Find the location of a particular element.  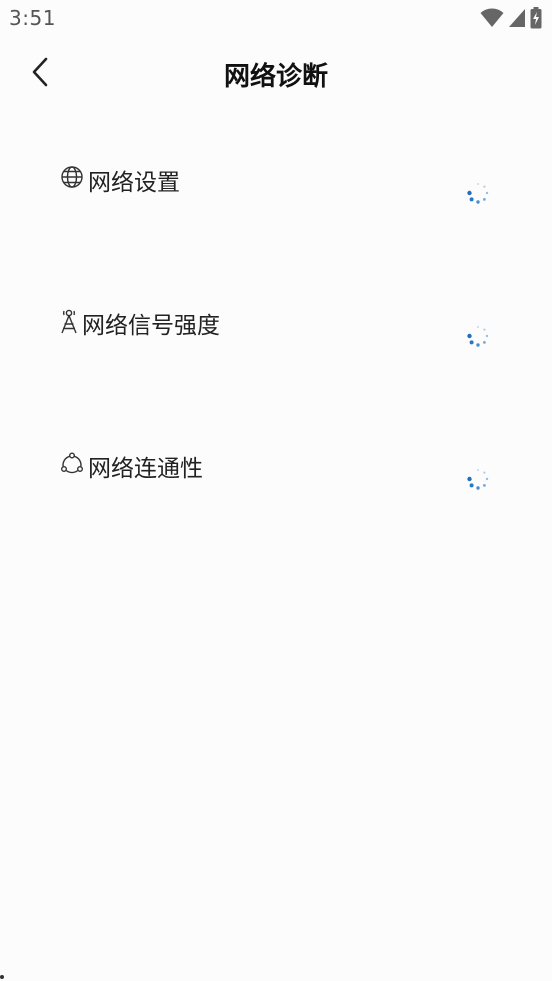

diag-item-label: 网络设置 is located at coordinates (134, 183).